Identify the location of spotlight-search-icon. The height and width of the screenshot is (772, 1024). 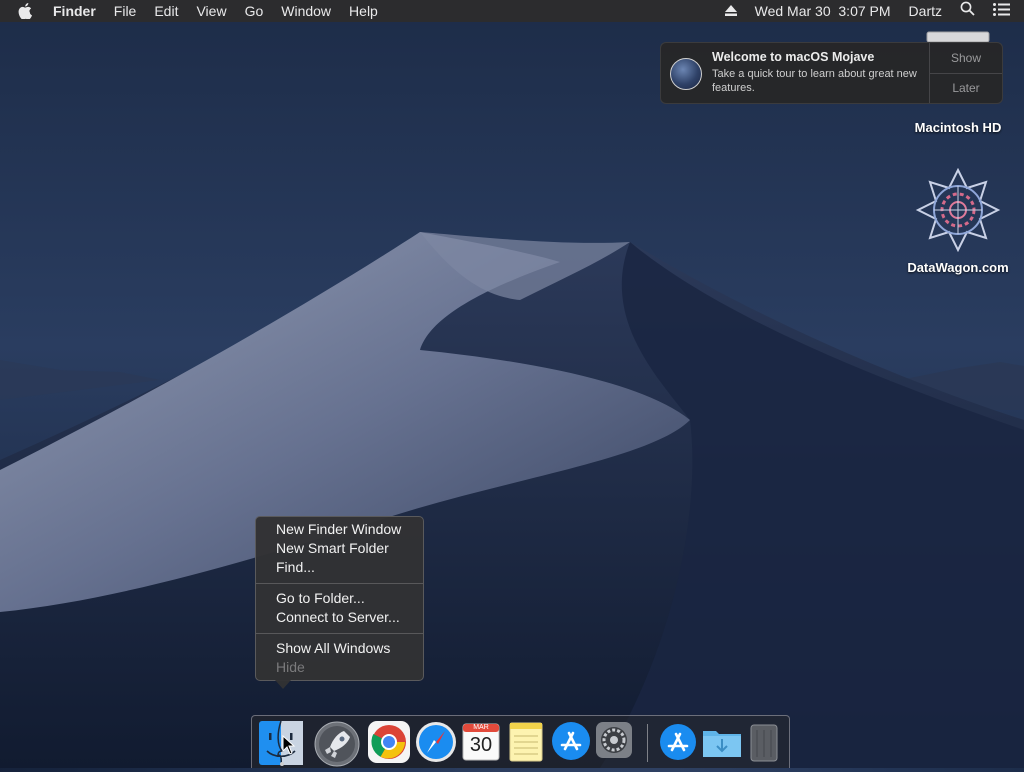
(967, 11).